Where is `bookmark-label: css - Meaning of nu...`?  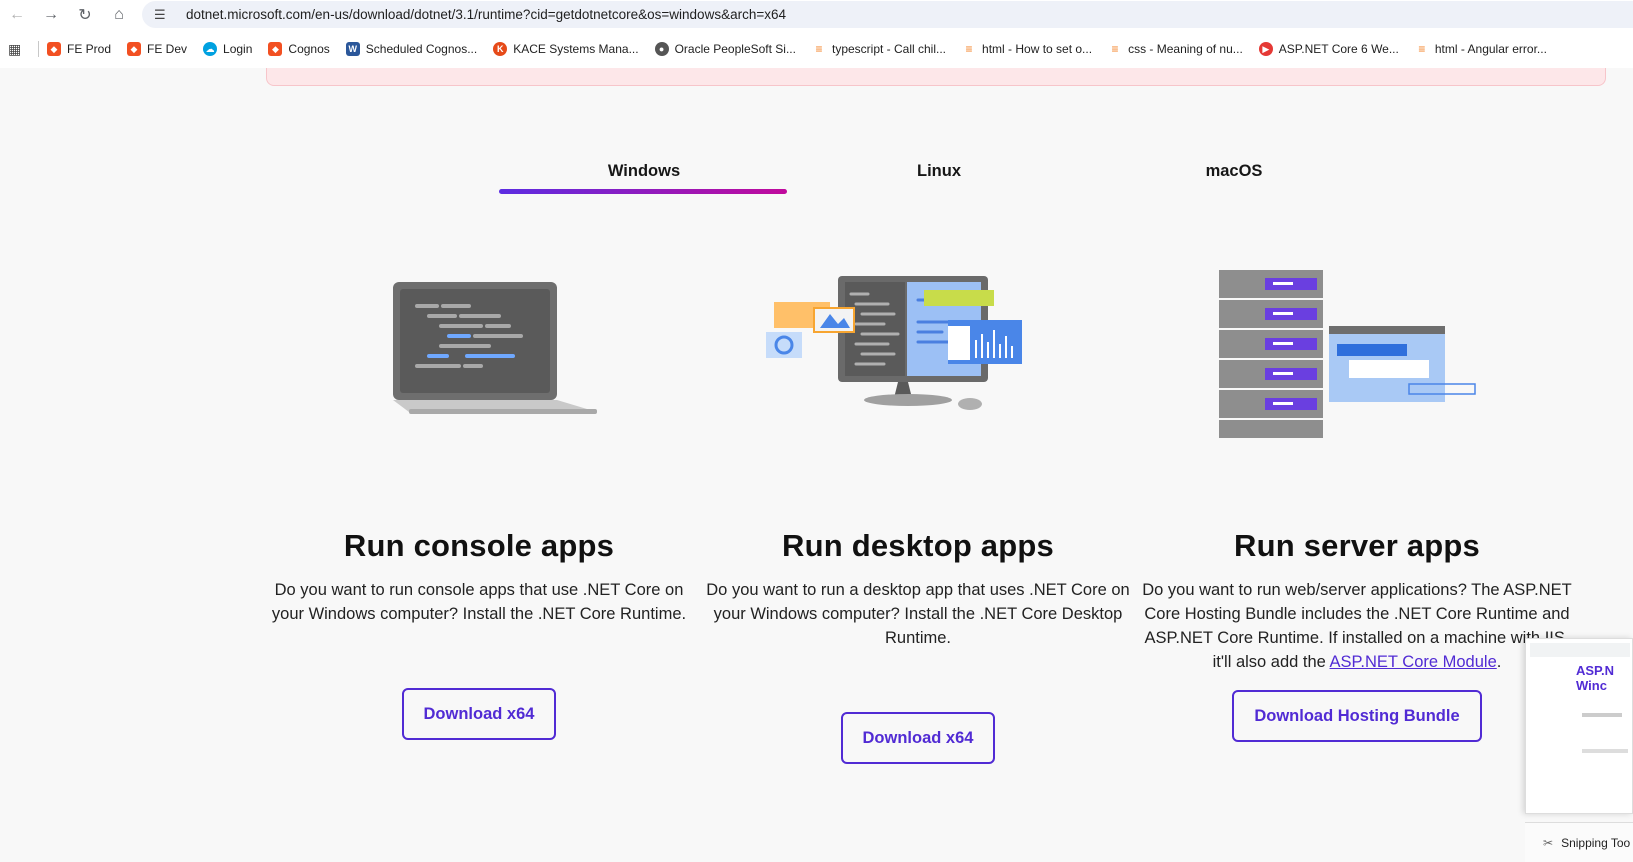
bookmark-label: css - Meaning of nu... is located at coordinates (1185, 49).